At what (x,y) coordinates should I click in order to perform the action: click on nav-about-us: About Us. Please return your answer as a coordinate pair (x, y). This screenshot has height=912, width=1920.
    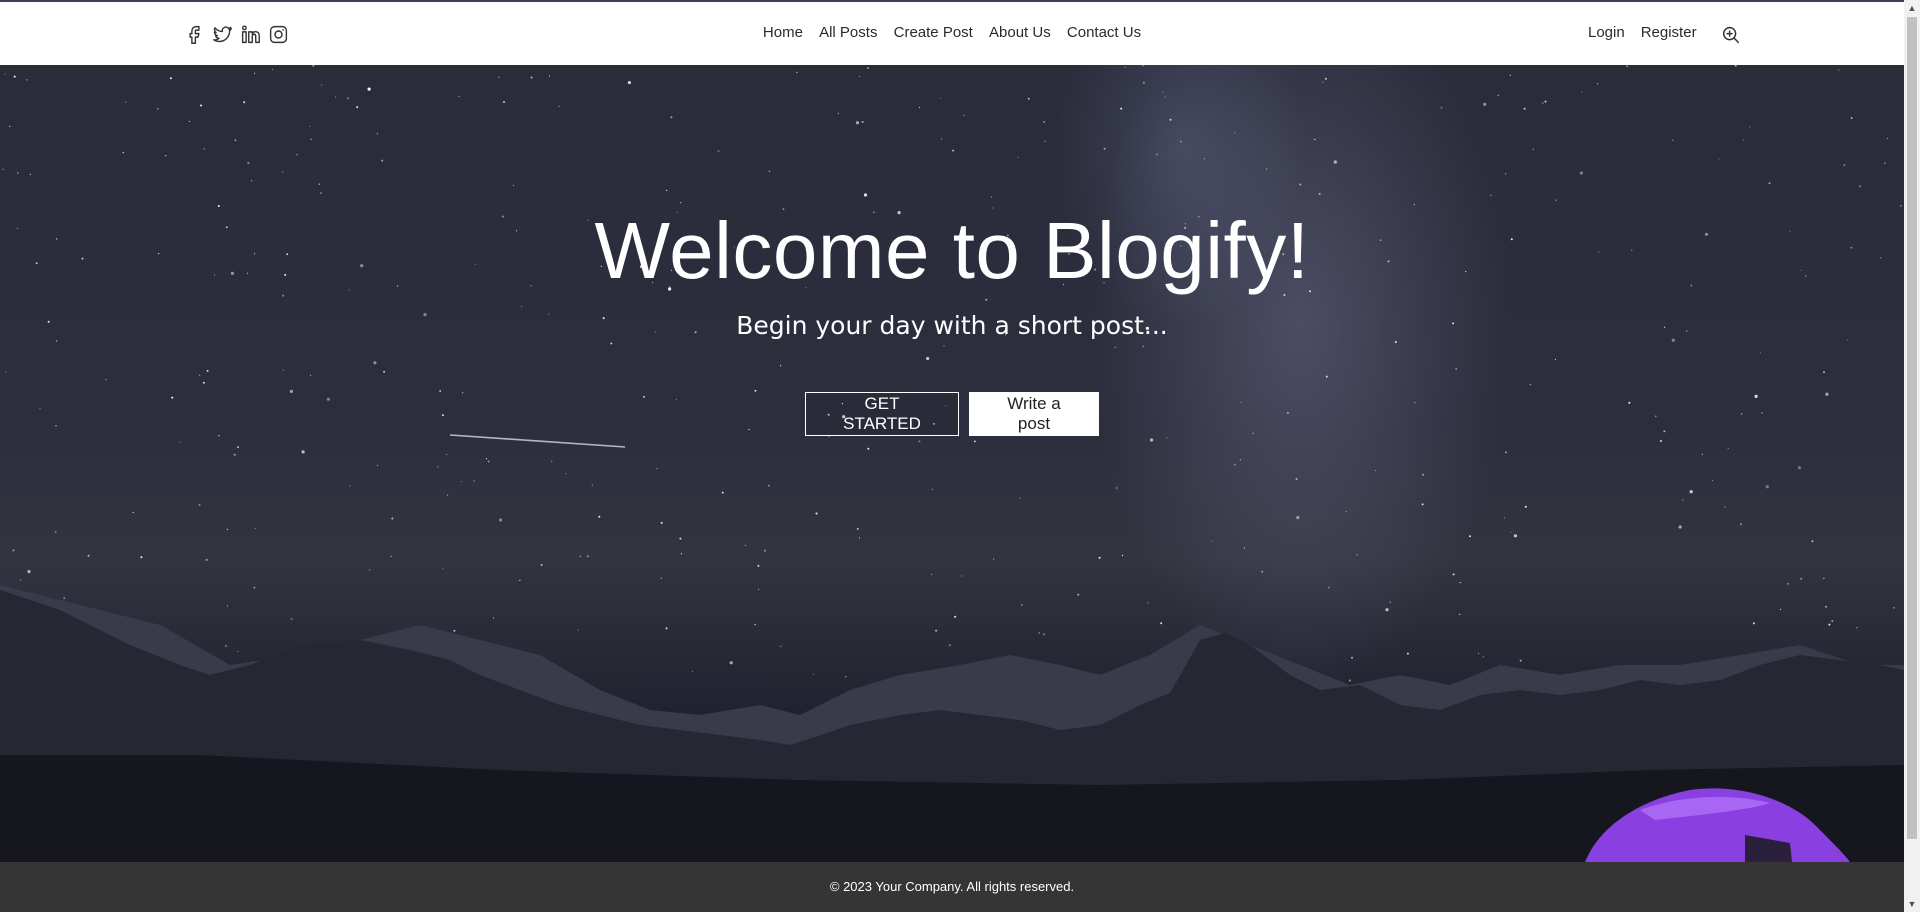
    Looking at the image, I should click on (1020, 32).